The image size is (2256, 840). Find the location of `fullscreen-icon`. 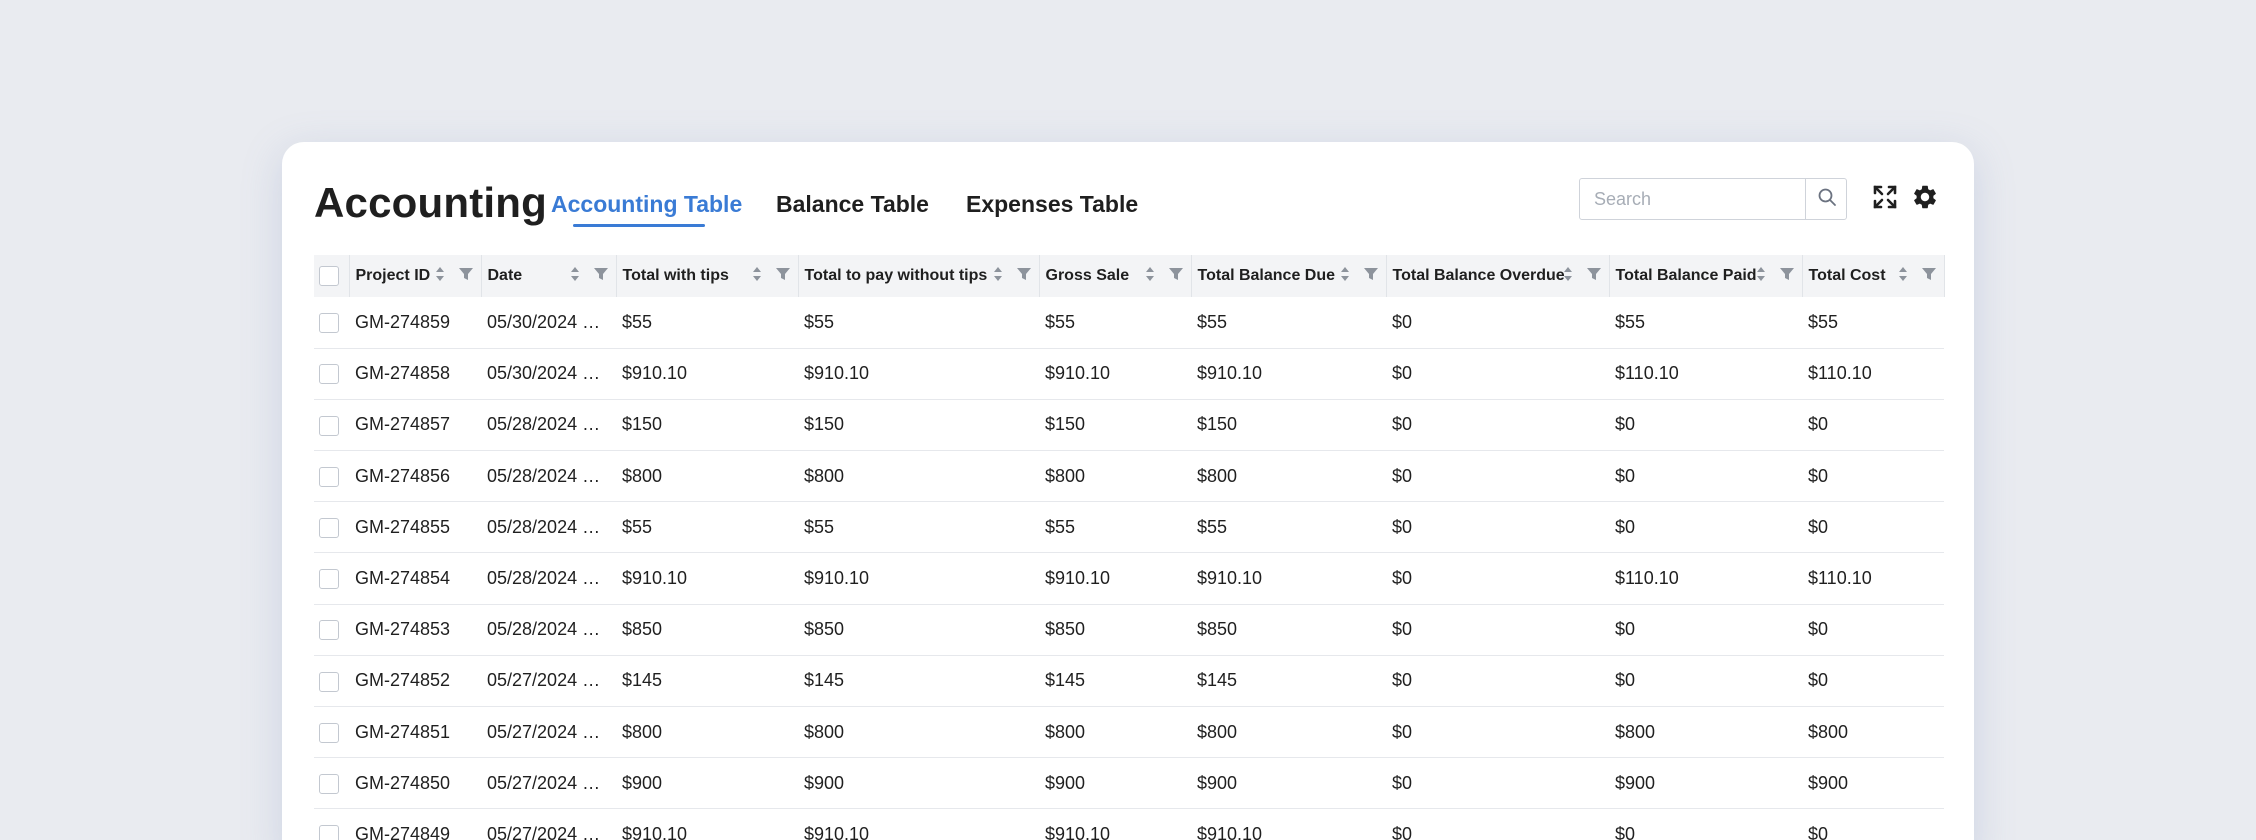

fullscreen-icon is located at coordinates (1885, 199).